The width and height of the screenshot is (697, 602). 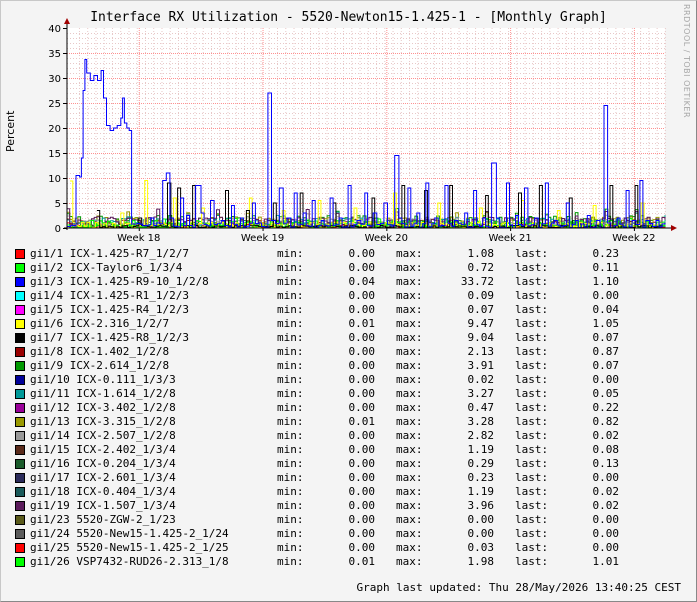 I want to click on legend-last-value: 1.10, so click(x=606, y=281).